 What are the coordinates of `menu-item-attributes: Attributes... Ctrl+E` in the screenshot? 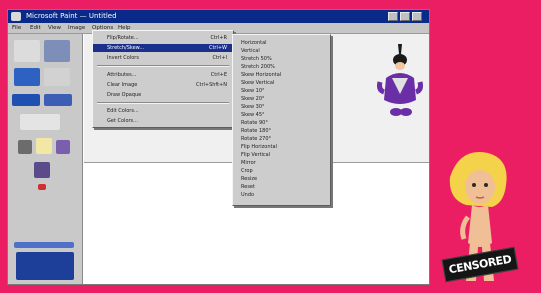 It's located at (163, 75).